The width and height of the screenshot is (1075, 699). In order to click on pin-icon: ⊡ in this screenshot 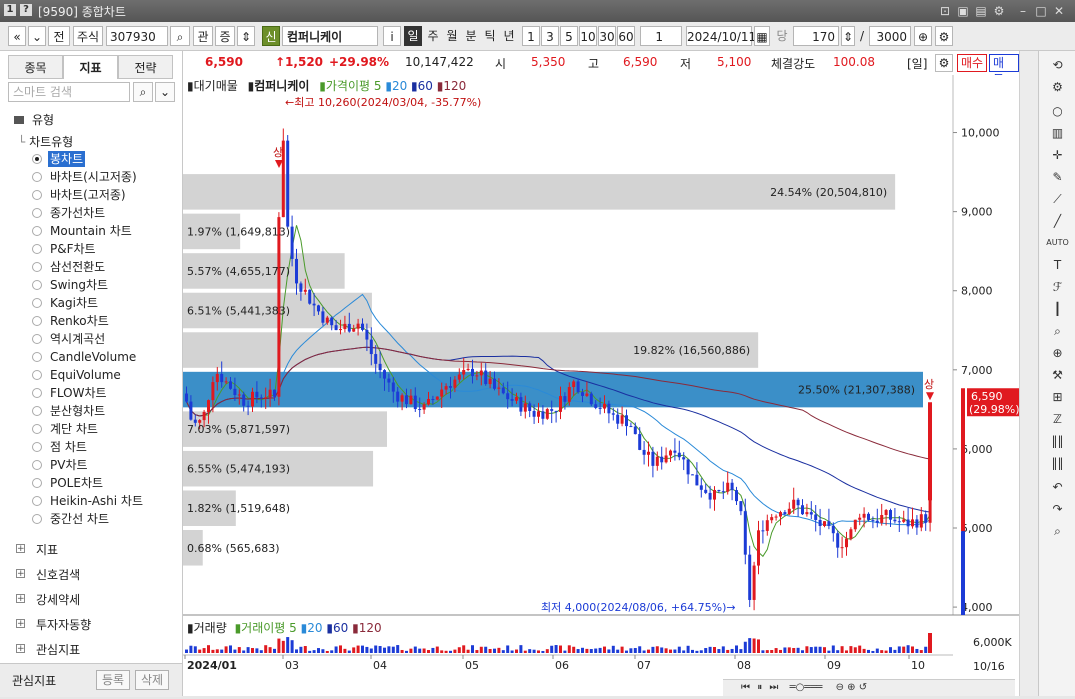, I will do `click(945, 11)`.